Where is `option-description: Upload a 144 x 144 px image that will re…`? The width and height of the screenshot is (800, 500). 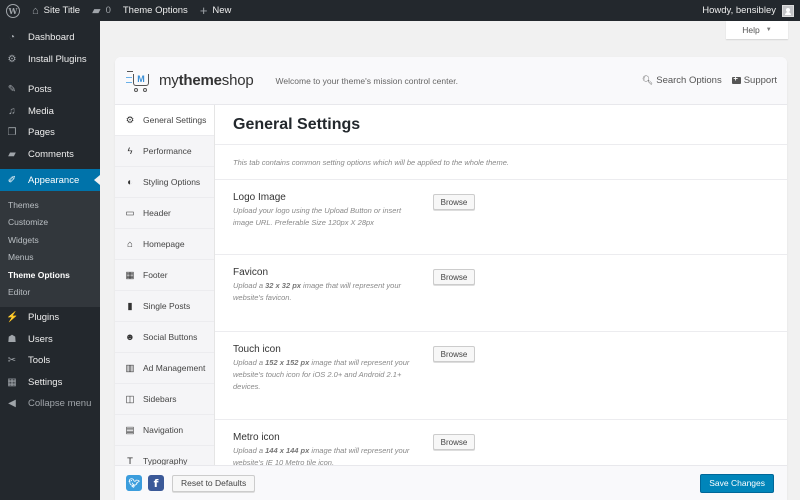 option-description: Upload a 144 x 144 px image that will re… is located at coordinates (321, 455).